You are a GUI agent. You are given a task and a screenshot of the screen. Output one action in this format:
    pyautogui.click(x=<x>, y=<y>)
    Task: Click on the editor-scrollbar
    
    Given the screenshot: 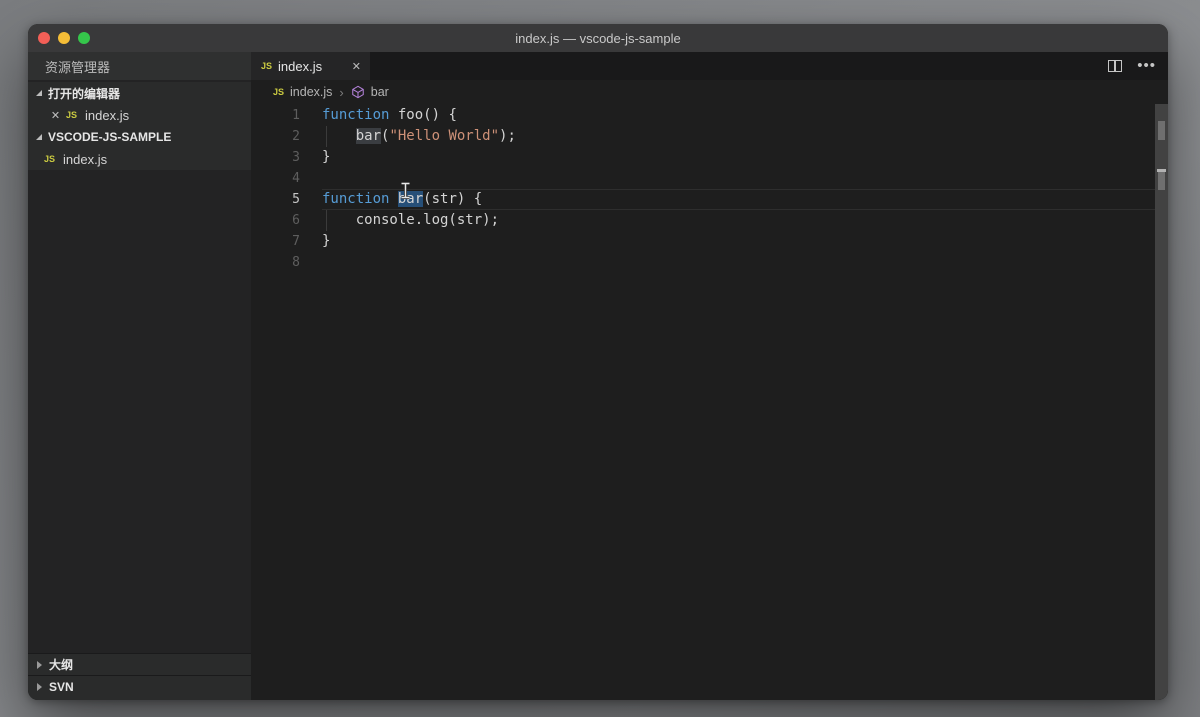 What is the action you would take?
    pyautogui.click(x=1161, y=402)
    